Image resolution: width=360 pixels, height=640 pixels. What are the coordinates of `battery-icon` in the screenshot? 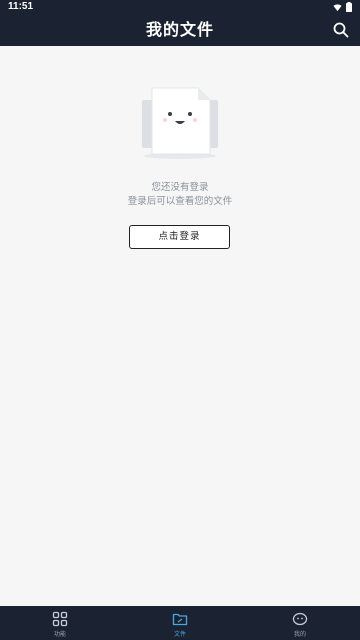 It's located at (349, 7).